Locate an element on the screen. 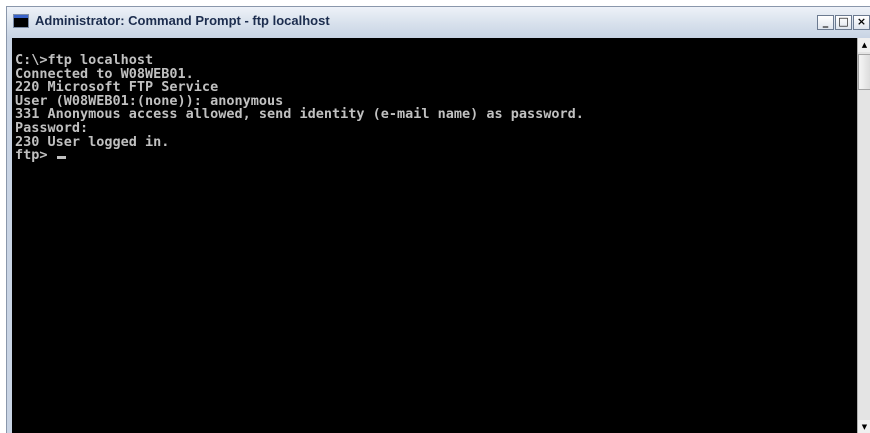  text-cursor is located at coordinates (61, 158).